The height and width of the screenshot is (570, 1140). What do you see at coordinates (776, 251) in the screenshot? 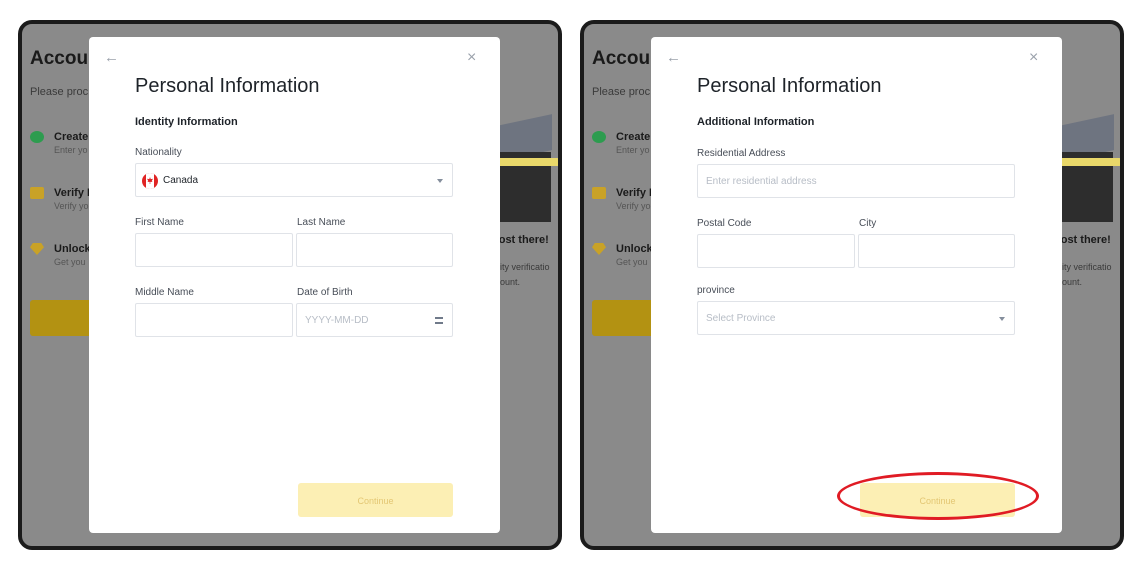
I see `postal-code-input` at bounding box center [776, 251].